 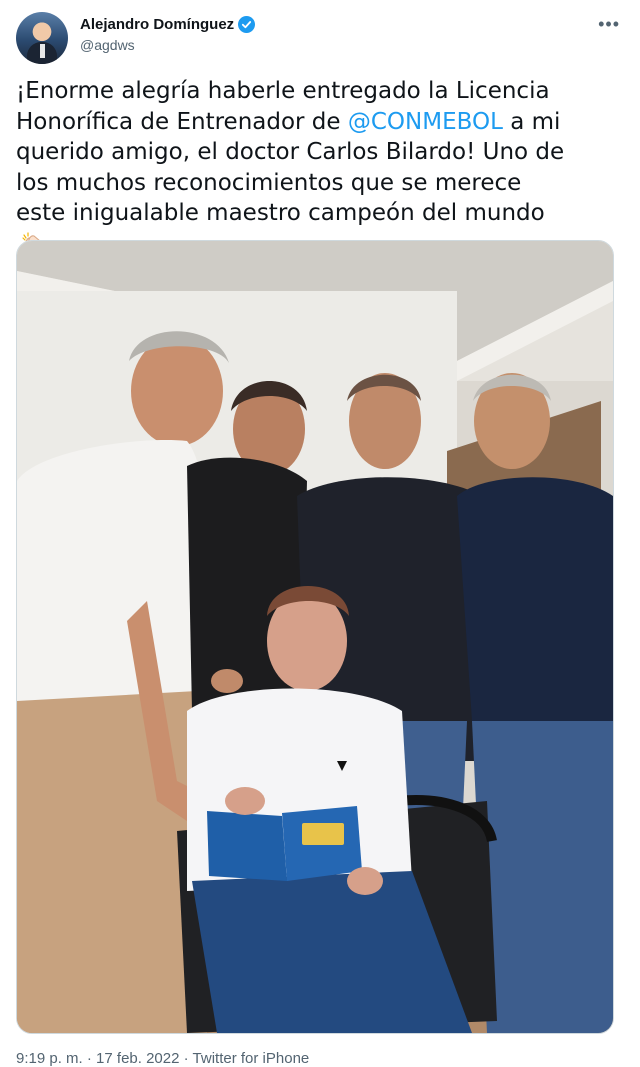 I want to click on tweet-time: 9:19 p. m., so click(x=49, y=1058).